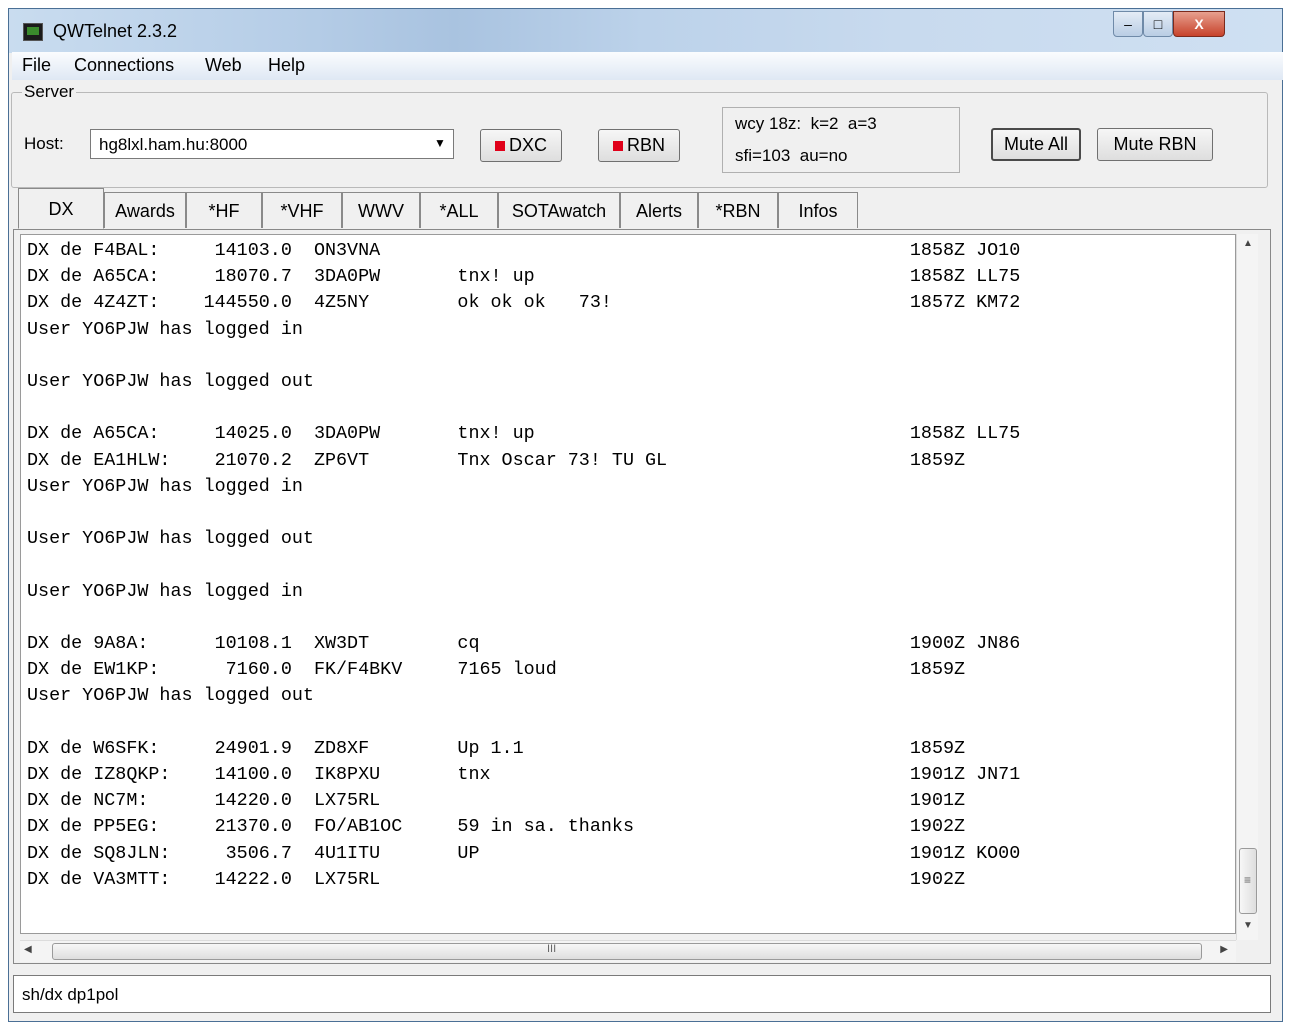  I want to click on dxc-button: DXC, so click(521, 145).